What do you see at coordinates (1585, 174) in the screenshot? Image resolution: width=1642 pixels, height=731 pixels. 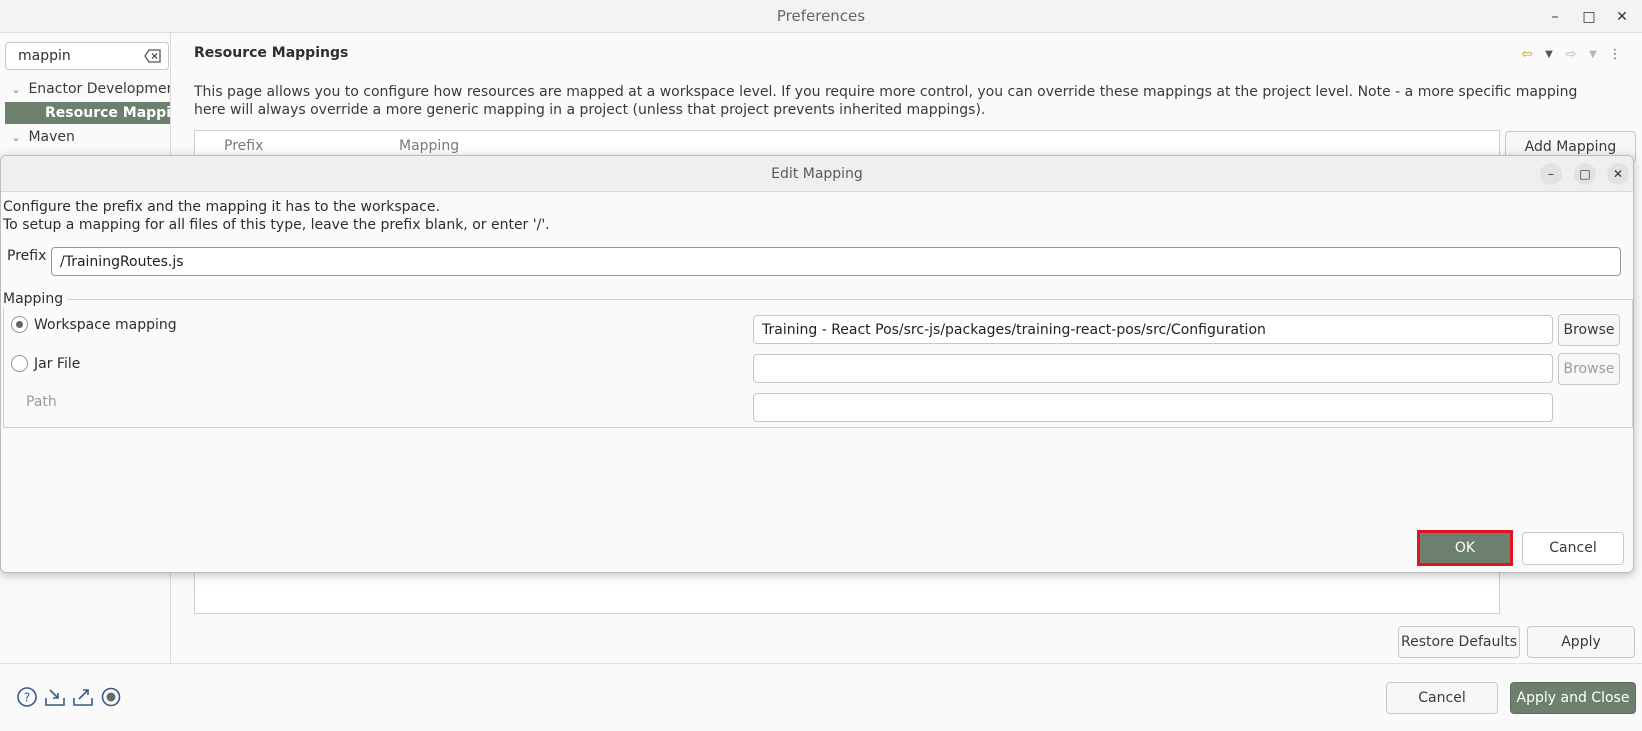 I see `dialog-maximize-button: □` at bounding box center [1585, 174].